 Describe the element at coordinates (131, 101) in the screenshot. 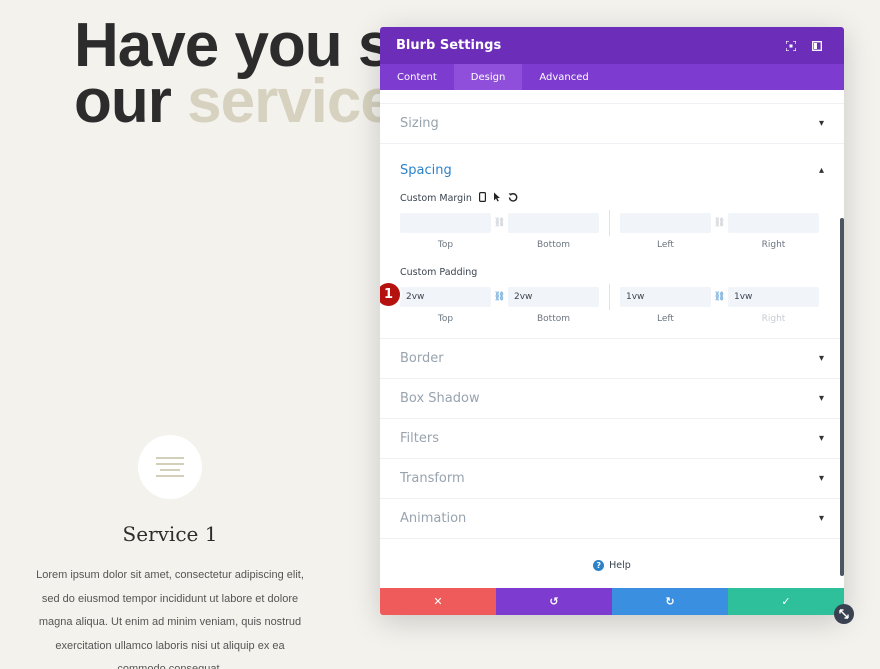

I see `hero-line-2-plain: our` at that location.